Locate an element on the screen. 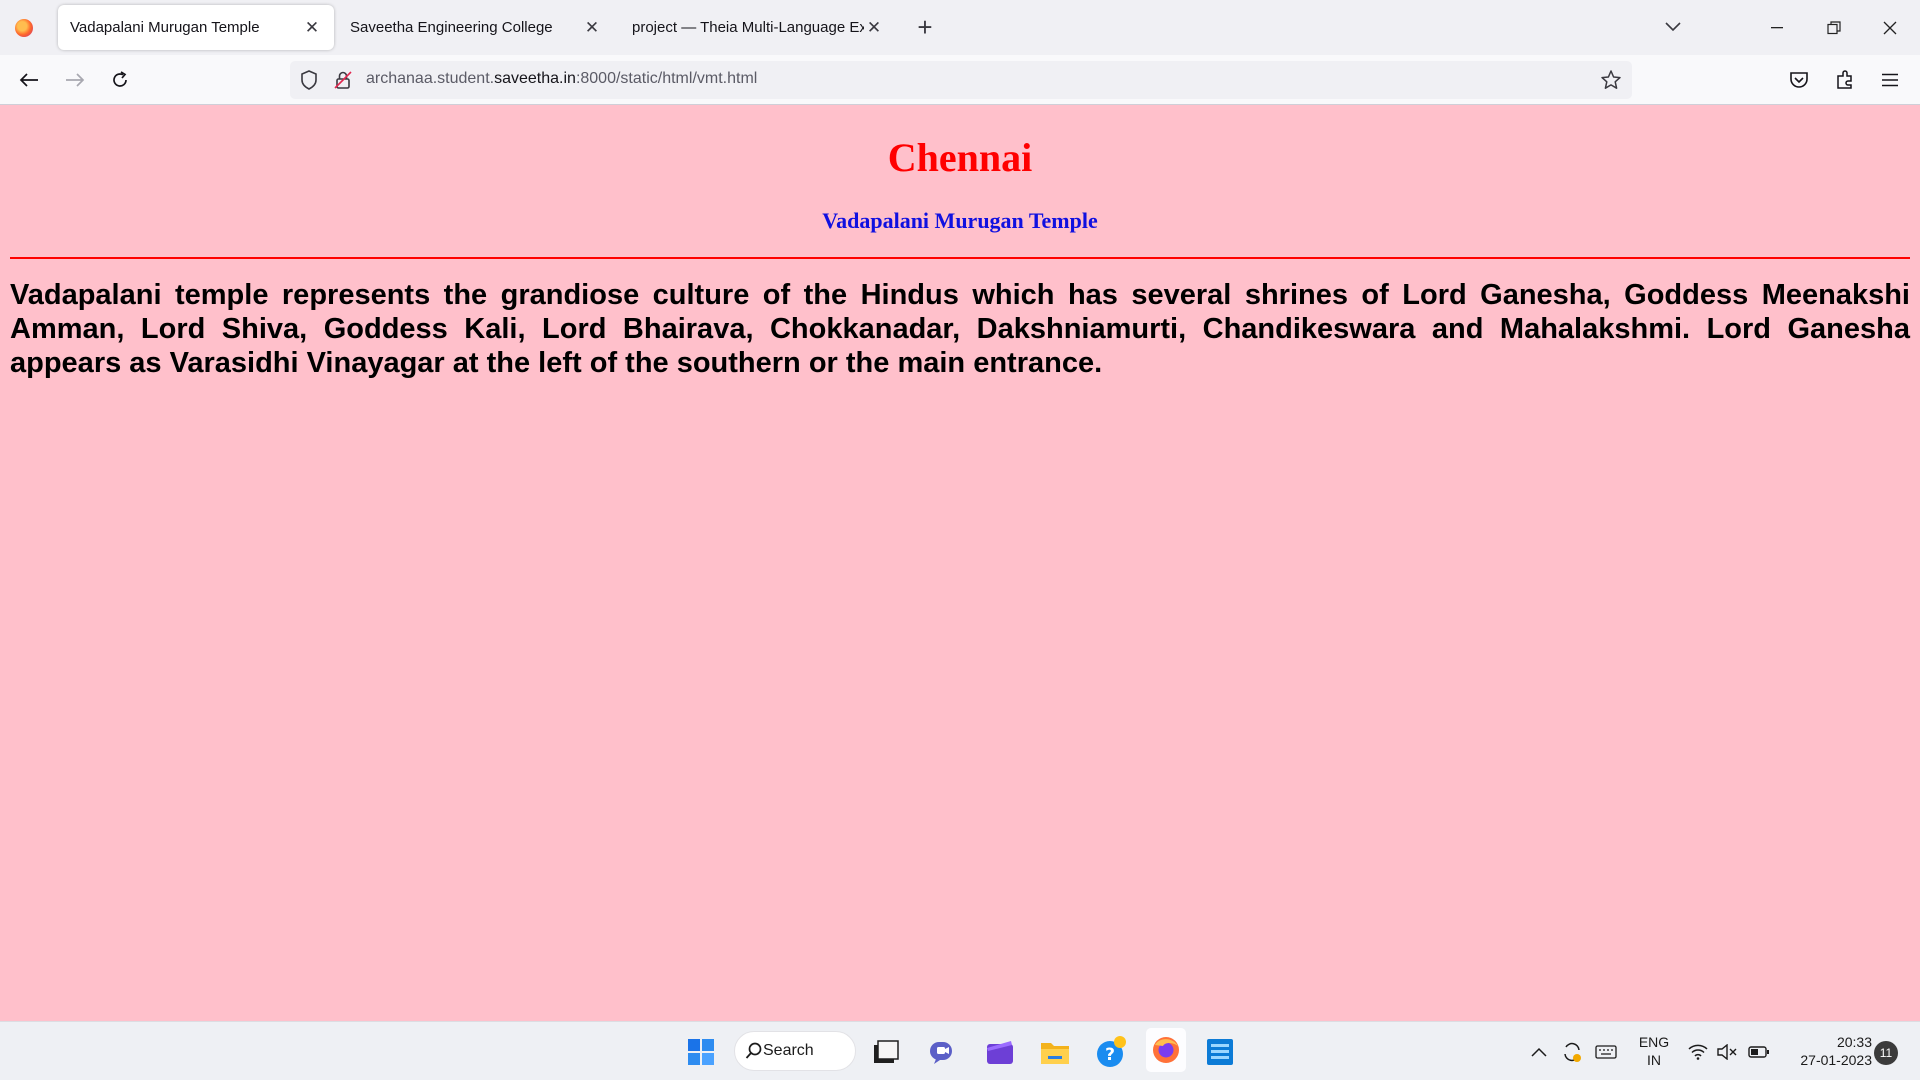 This screenshot has width=1920, height=1080. restore-icon is located at coordinates (1834, 27).